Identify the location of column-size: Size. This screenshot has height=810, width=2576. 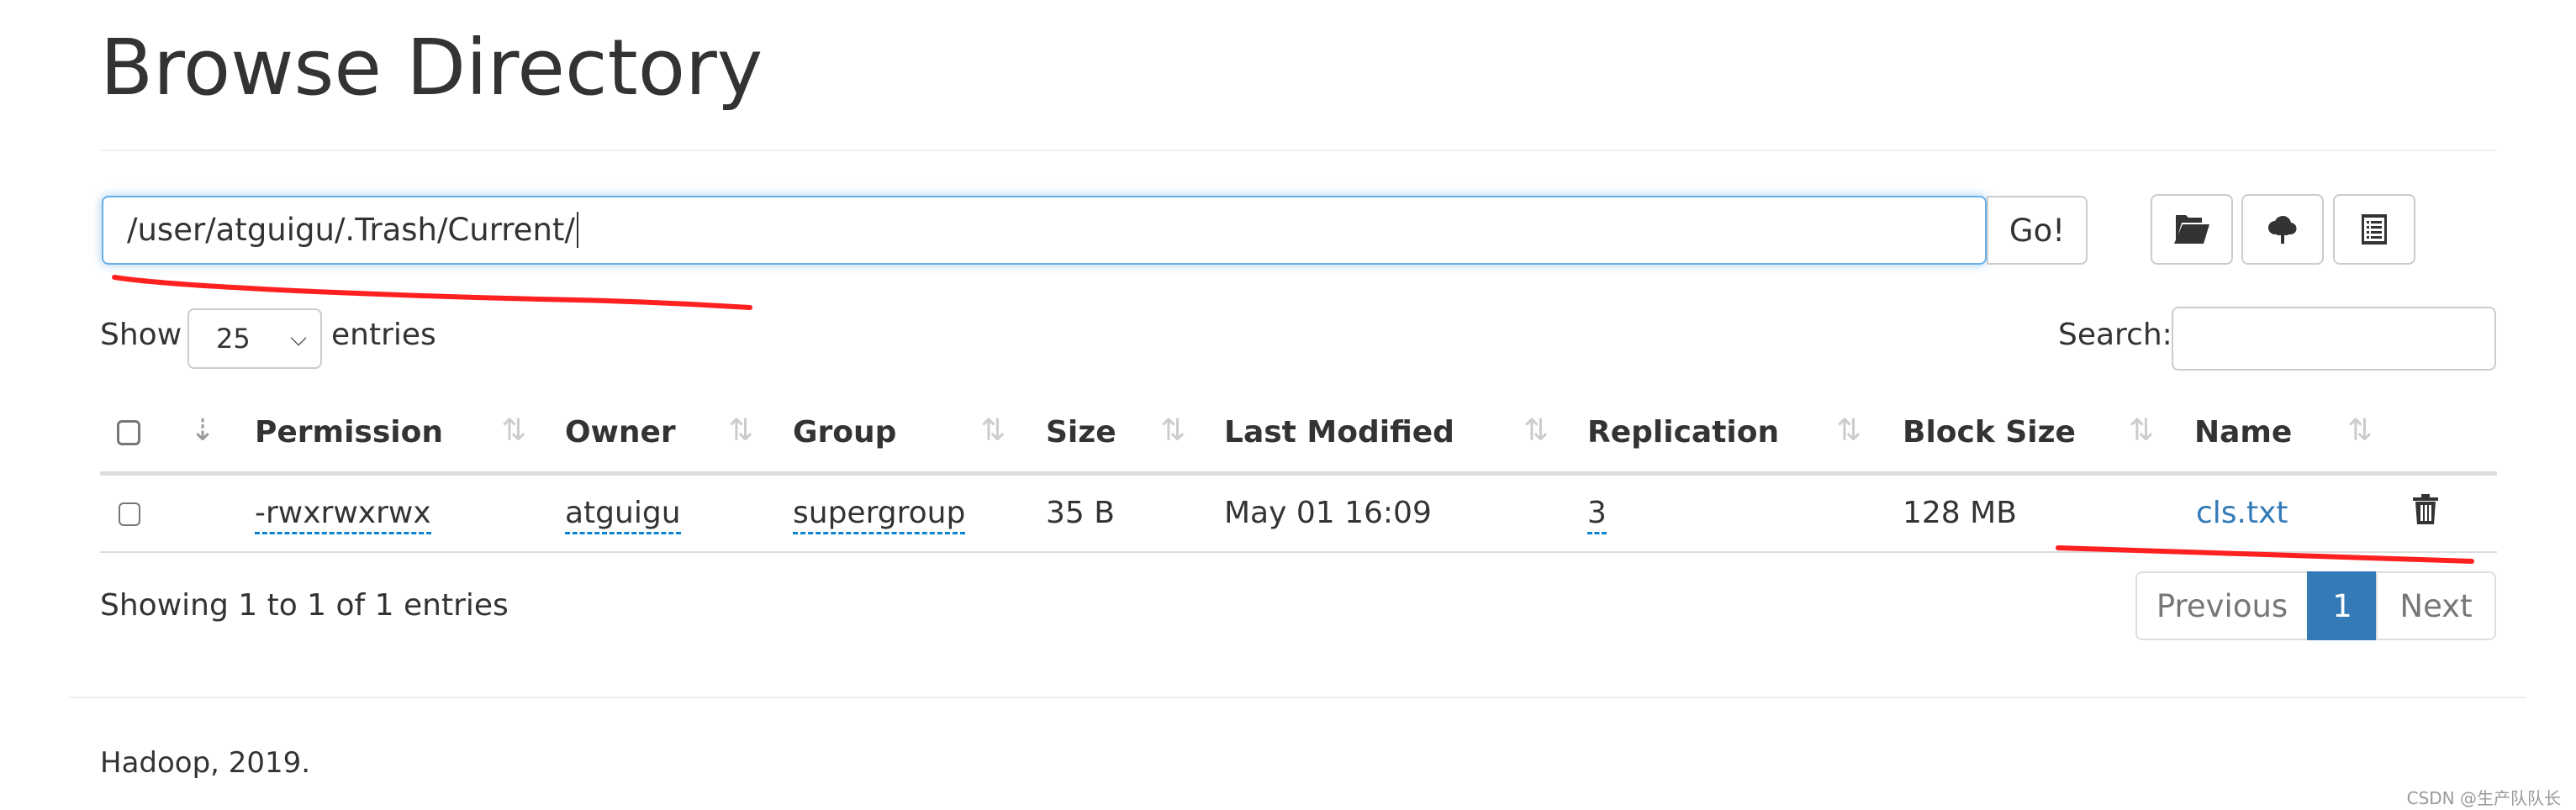
(1081, 432).